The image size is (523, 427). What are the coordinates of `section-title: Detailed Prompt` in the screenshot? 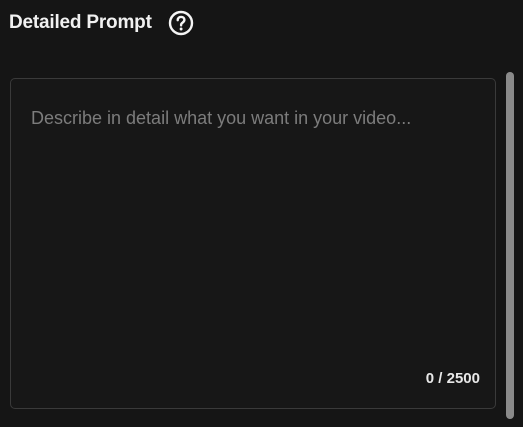 It's located at (80, 22).